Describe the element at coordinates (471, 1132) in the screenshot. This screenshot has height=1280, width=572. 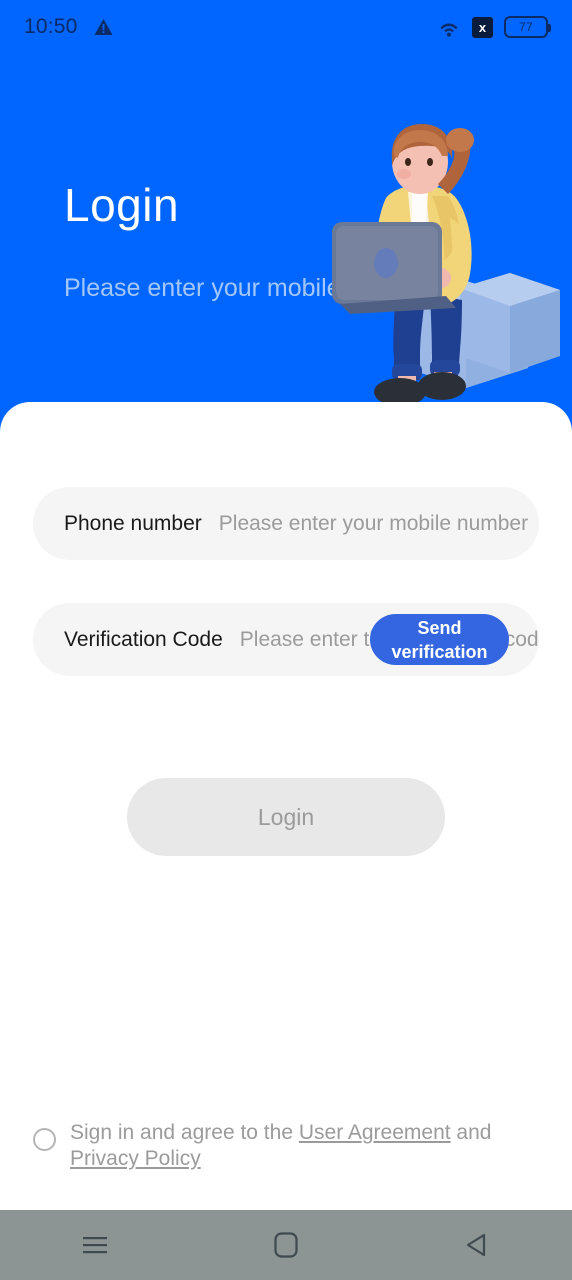
I see `agreement-conjunction: and` at that location.